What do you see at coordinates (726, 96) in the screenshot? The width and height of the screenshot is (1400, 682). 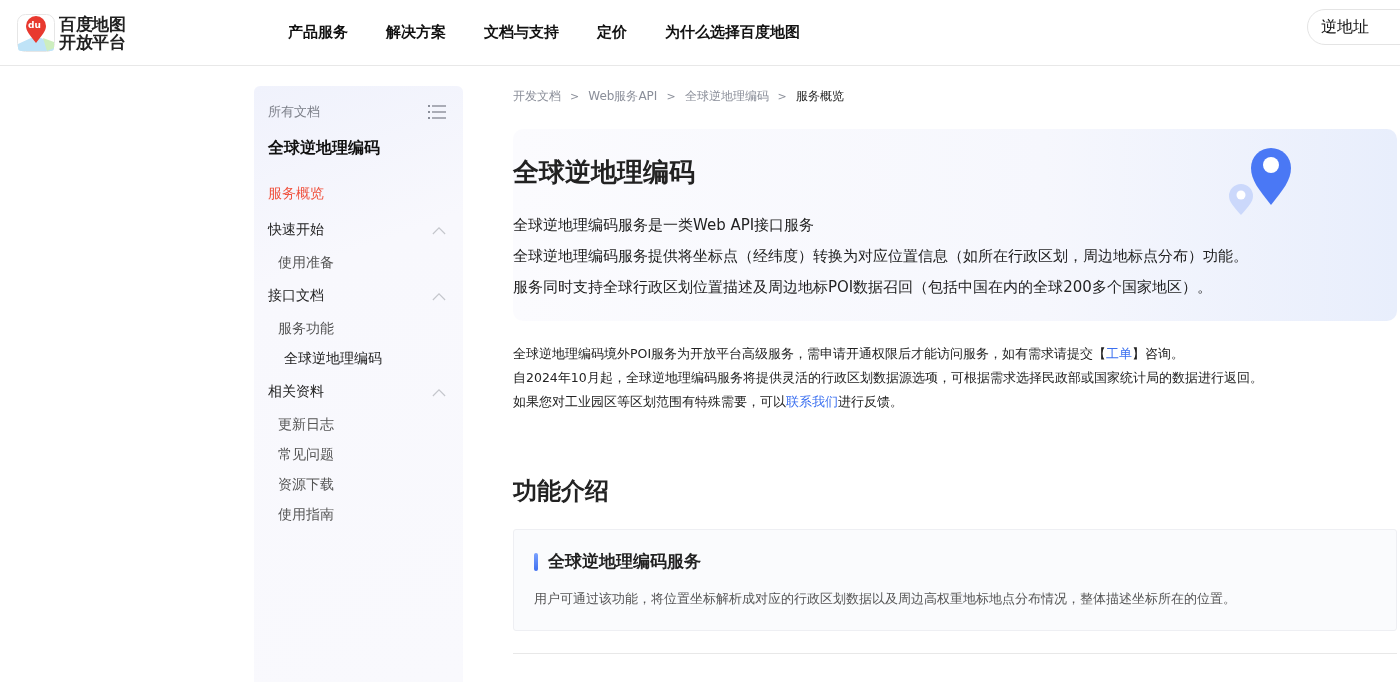 I see `breadcrumb-link: 全球逆地理编码` at bounding box center [726, 96].